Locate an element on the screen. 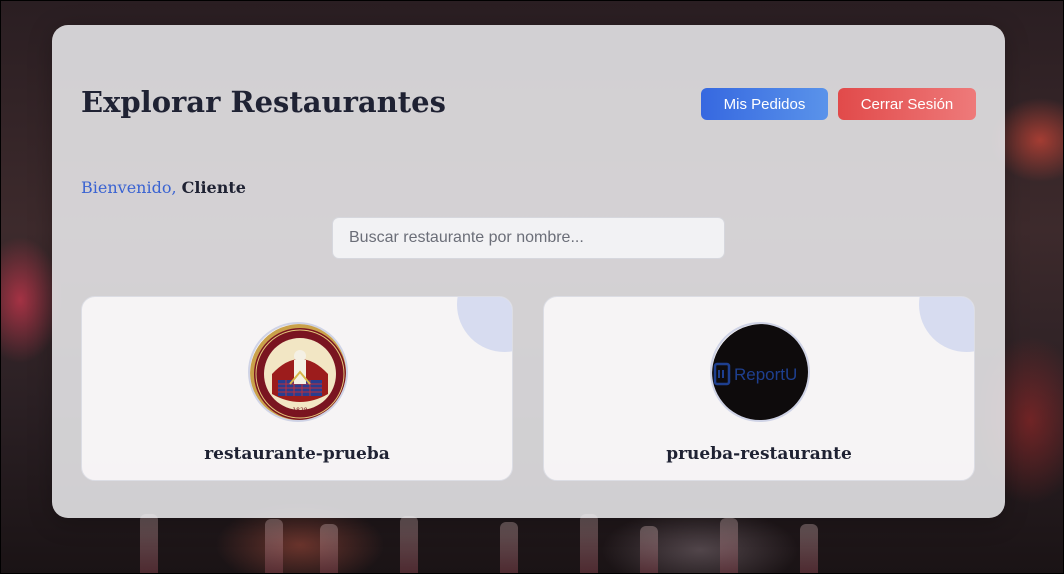 Image resolution: width=1064 pixels, height=574 pixels. page-title: Explorar Restaurantes is located at coordinates (263, 102).